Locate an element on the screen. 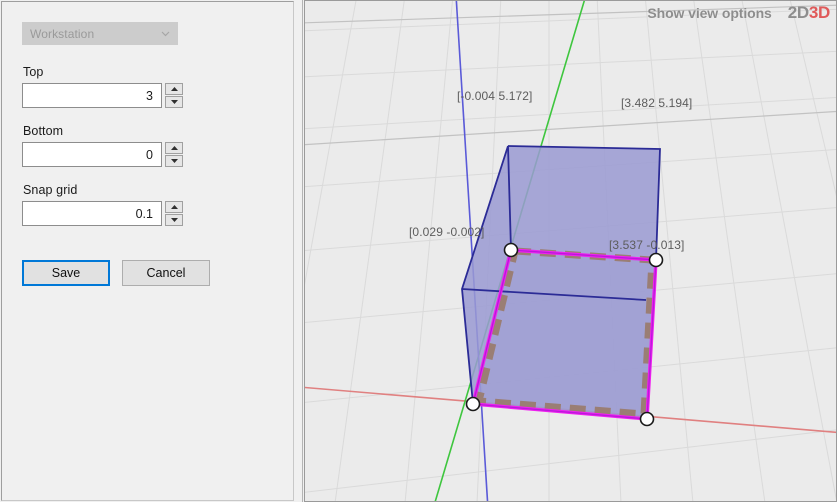 The image size is (837, 502). preset-dropdown-value: Workstation is located at coordinates (62, 33).